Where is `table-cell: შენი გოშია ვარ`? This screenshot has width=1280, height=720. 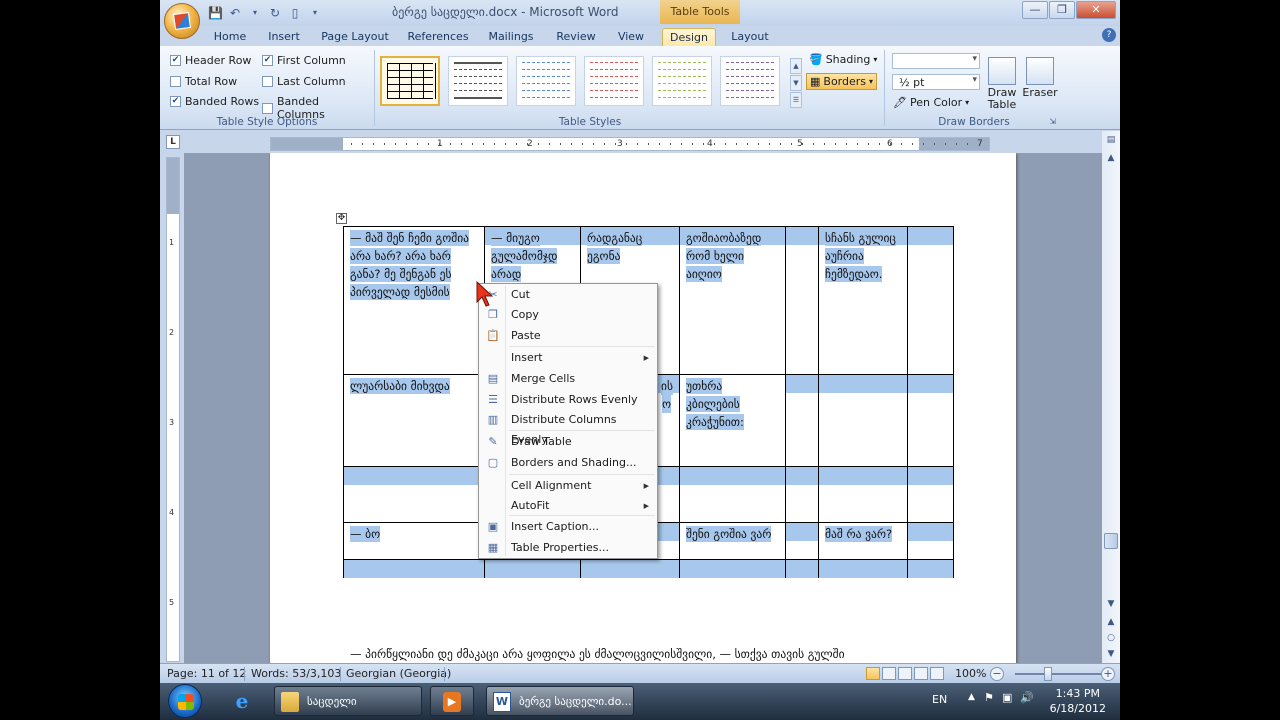
table-cell: შენი გოშია ვარ is located at coordinates (732, 541).